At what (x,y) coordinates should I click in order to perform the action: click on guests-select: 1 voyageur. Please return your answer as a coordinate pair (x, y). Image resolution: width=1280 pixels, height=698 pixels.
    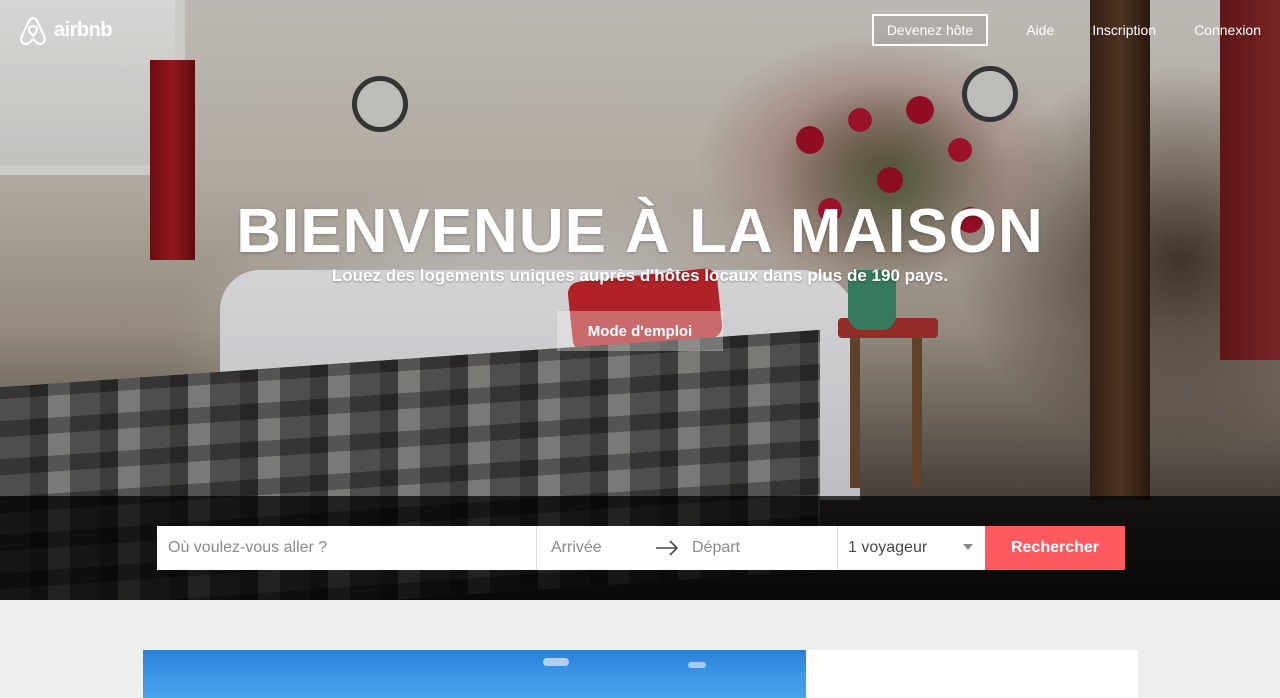
    Looking at the image, I should click on (911, 548).